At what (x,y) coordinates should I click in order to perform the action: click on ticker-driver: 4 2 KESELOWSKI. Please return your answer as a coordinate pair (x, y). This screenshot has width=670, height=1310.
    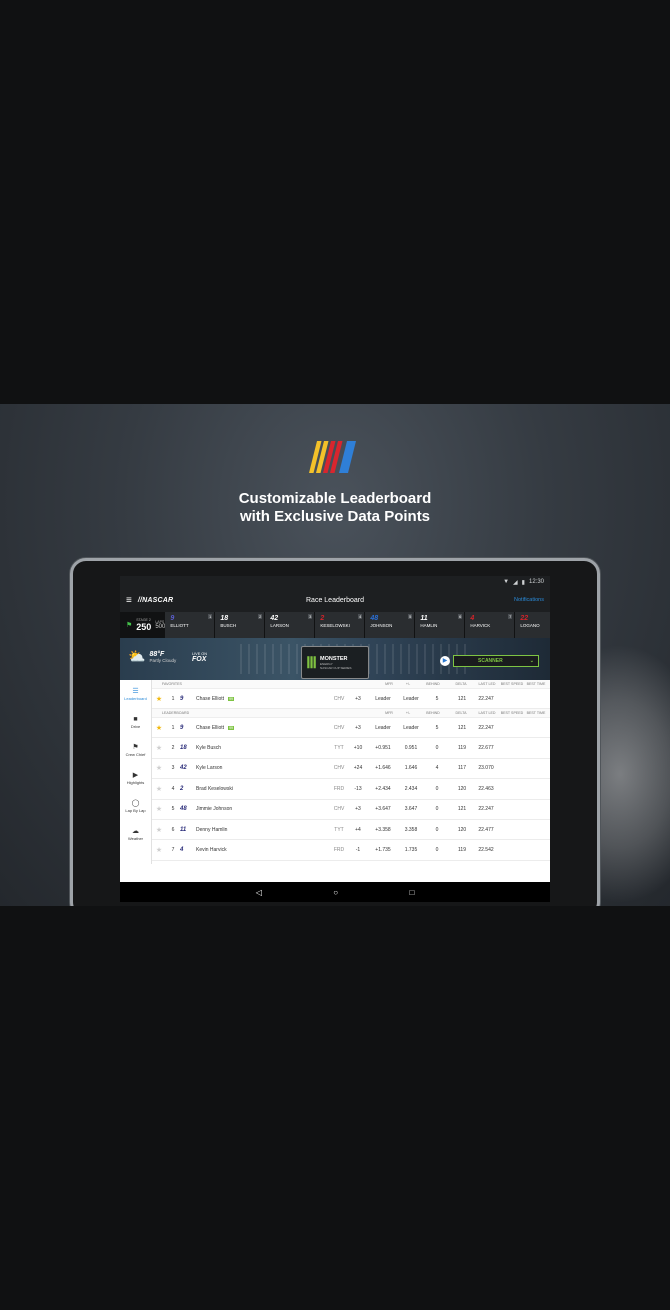
    Looking at the image, I should click on (340, 625).